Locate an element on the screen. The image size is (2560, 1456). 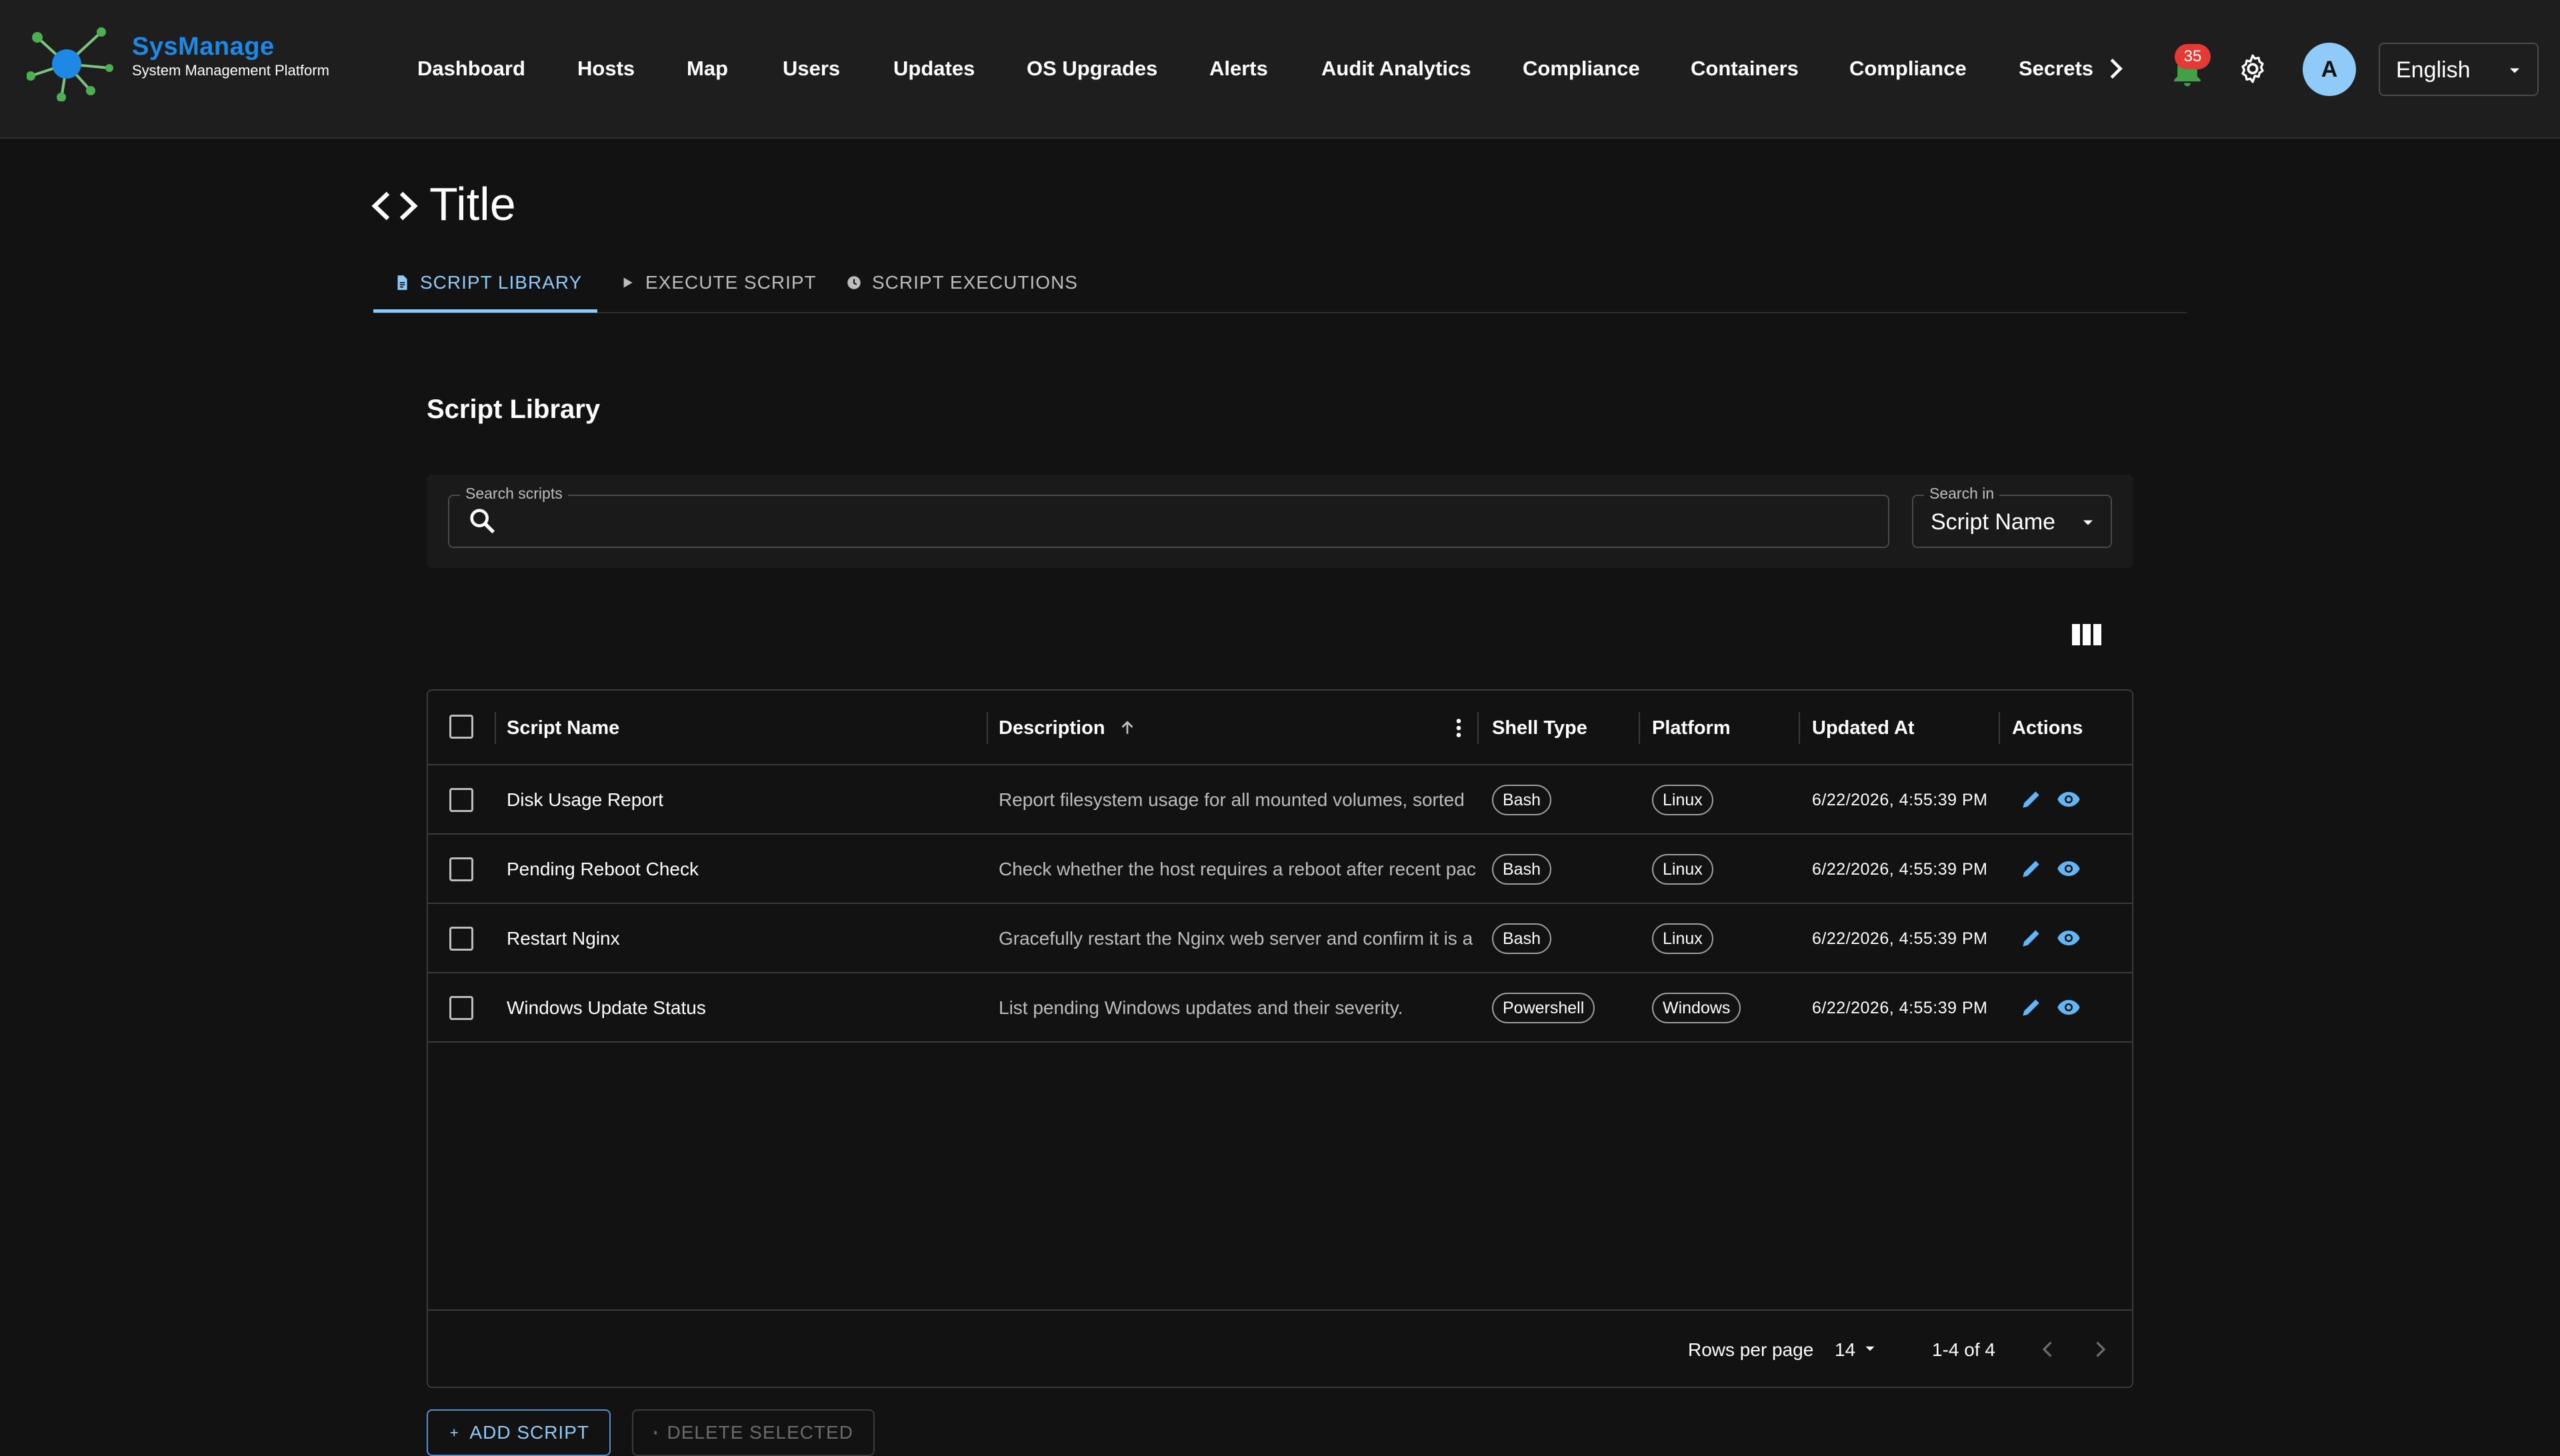
column-label: Description is located at coordinates (1052, 728).